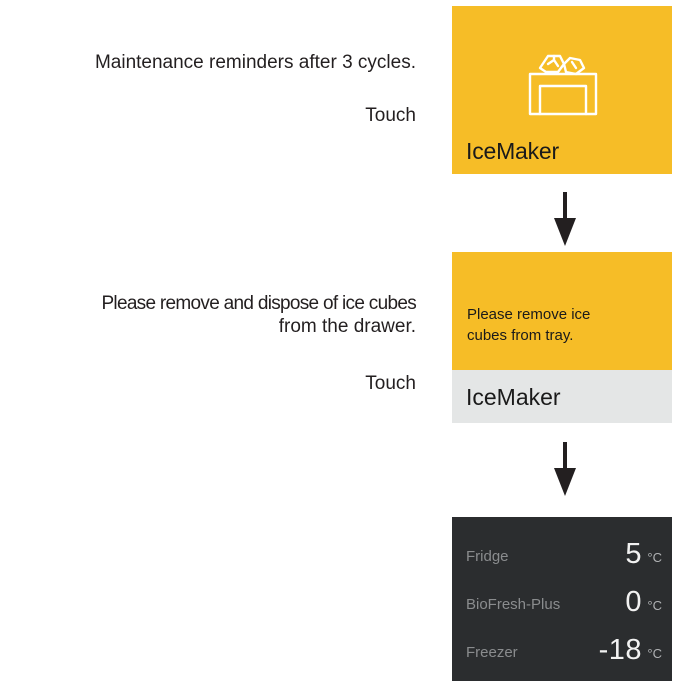  What do you see at coordinates (529, 314) in the screenshot?
I see `remove-ice-message-line1: Please remove ice` at bounding box center [529, 314].